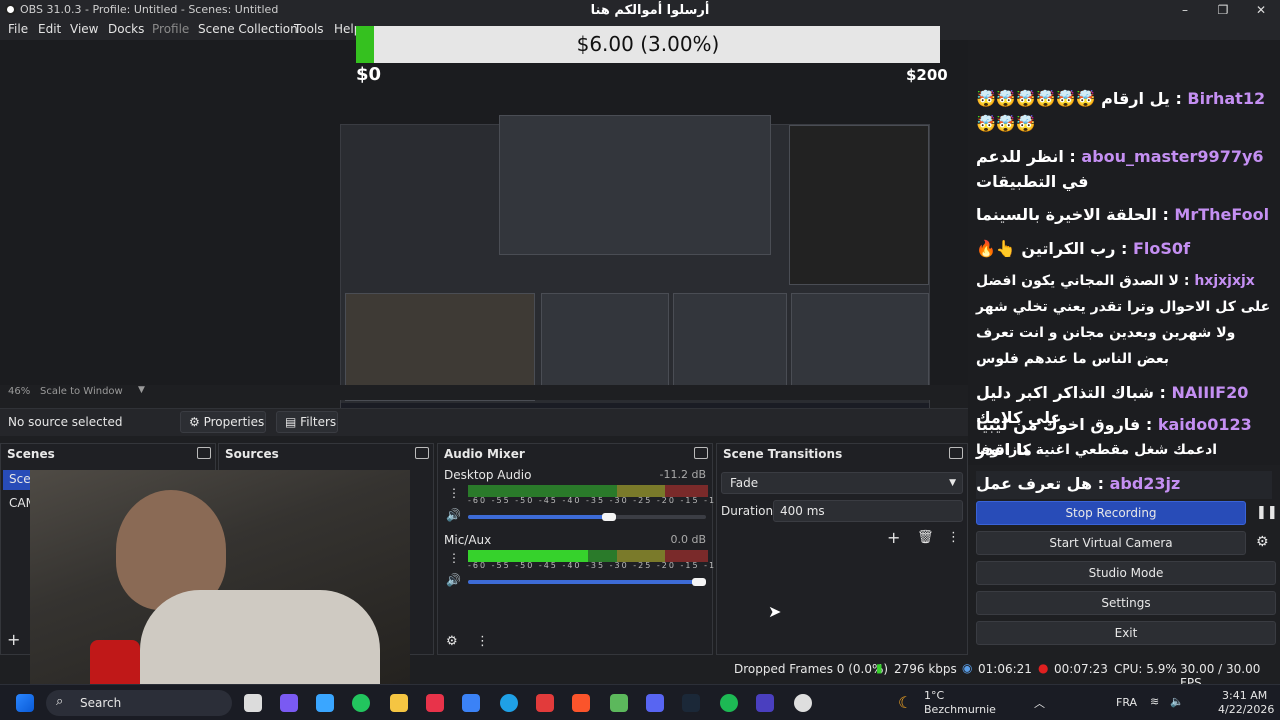 This screenshot has height=720, width=1280. I want to click on add-transition-button: +, so click(893, 537).